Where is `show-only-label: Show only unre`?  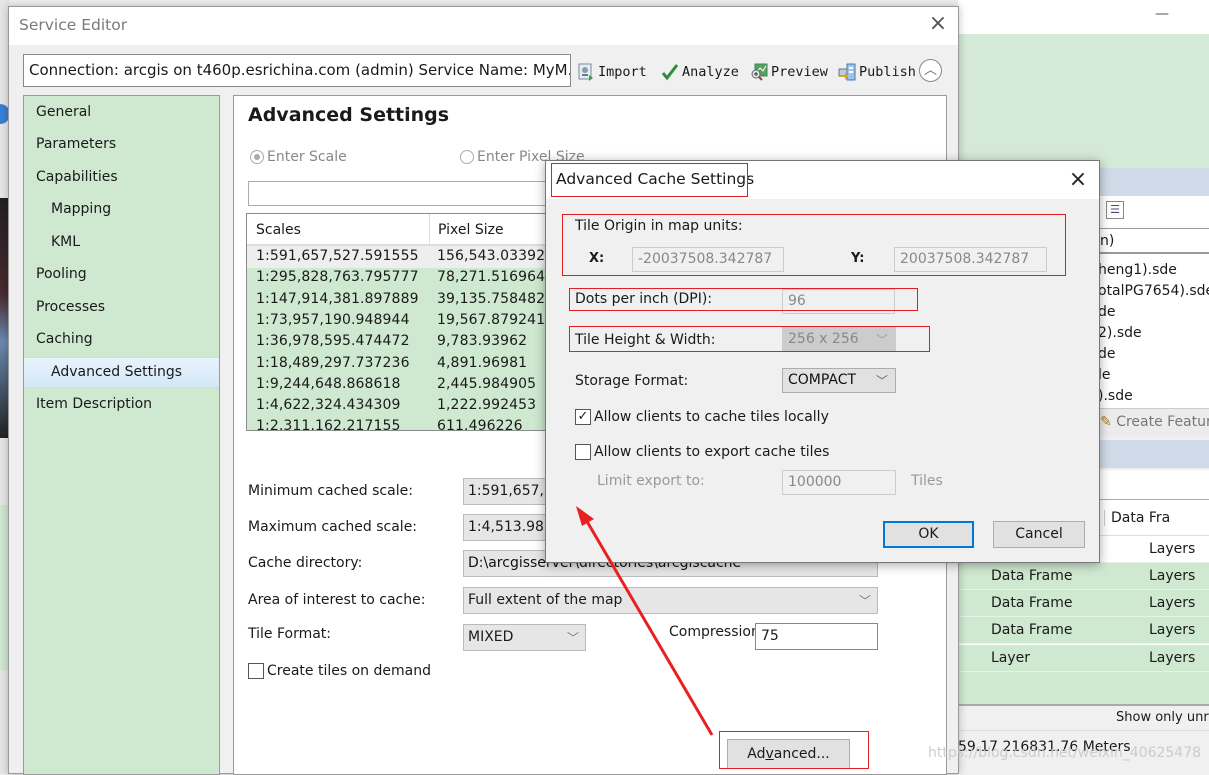 show-only-label: Show only unre is located at coordinates (1162, 717).